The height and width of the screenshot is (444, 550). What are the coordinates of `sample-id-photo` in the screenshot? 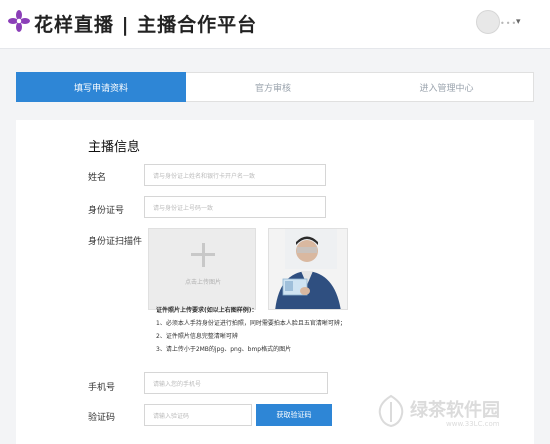 It's located at (308, 269).